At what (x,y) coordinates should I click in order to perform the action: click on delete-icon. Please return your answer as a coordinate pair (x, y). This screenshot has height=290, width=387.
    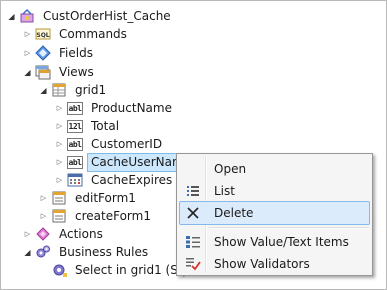
    Looking at the image, I should click on (193, 213).